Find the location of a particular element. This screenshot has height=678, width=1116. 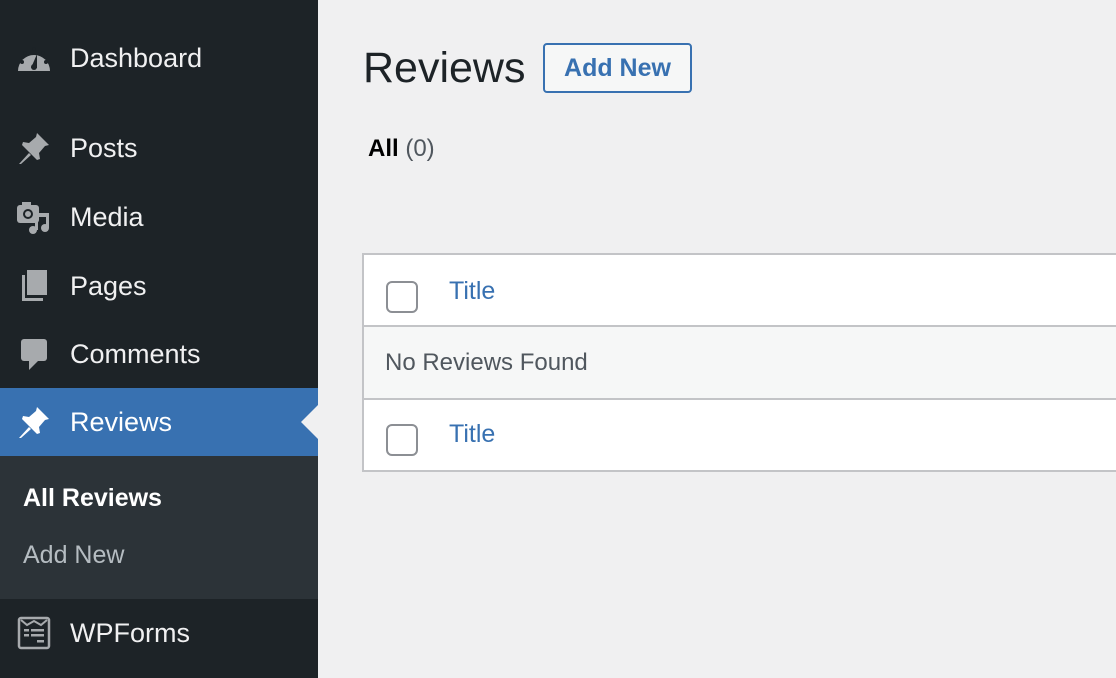

sidebar-item-pages: Pages is located at coordinates (159, 286).